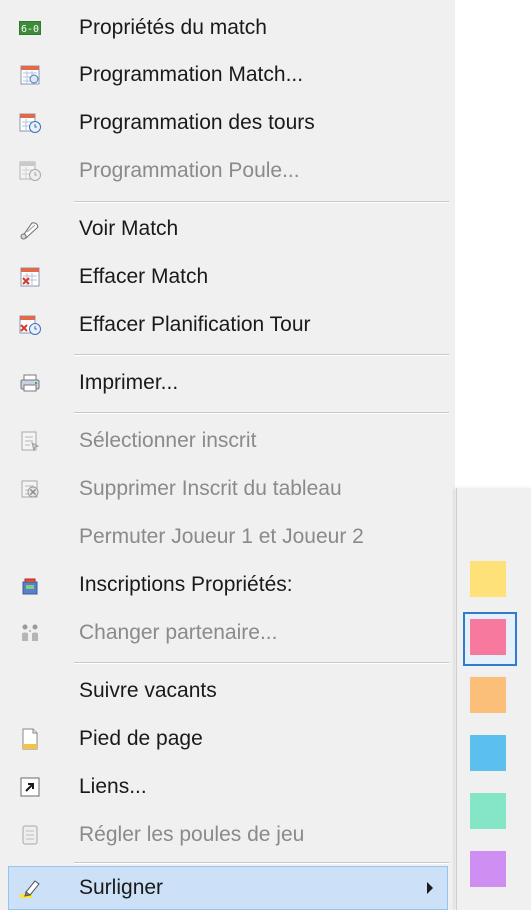 The width and height of the screenshot is (531, 910). I want to click on color-option-blue, so click(490, 755).